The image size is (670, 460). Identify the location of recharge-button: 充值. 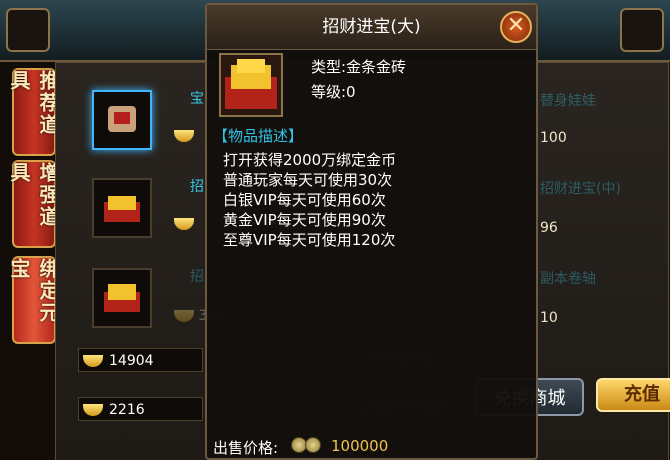
(633, 395).